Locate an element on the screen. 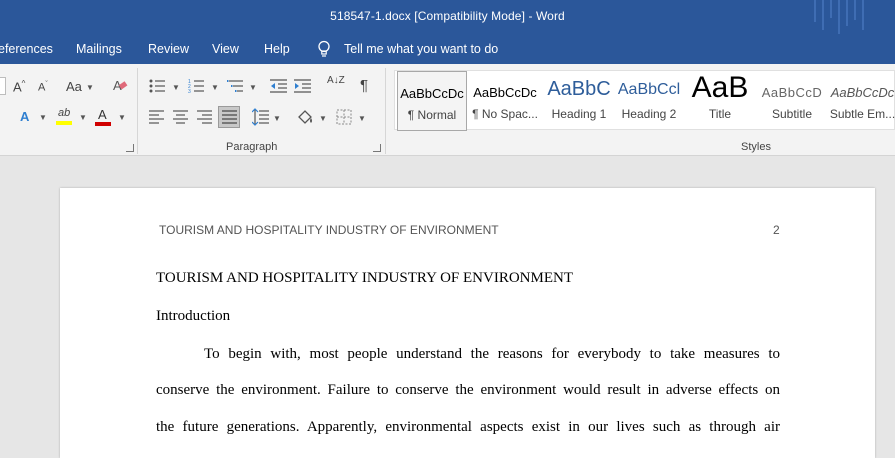 This screenshot has height=458, width=895. grow-font-icon: A^ is located at coordinates (19, 86).